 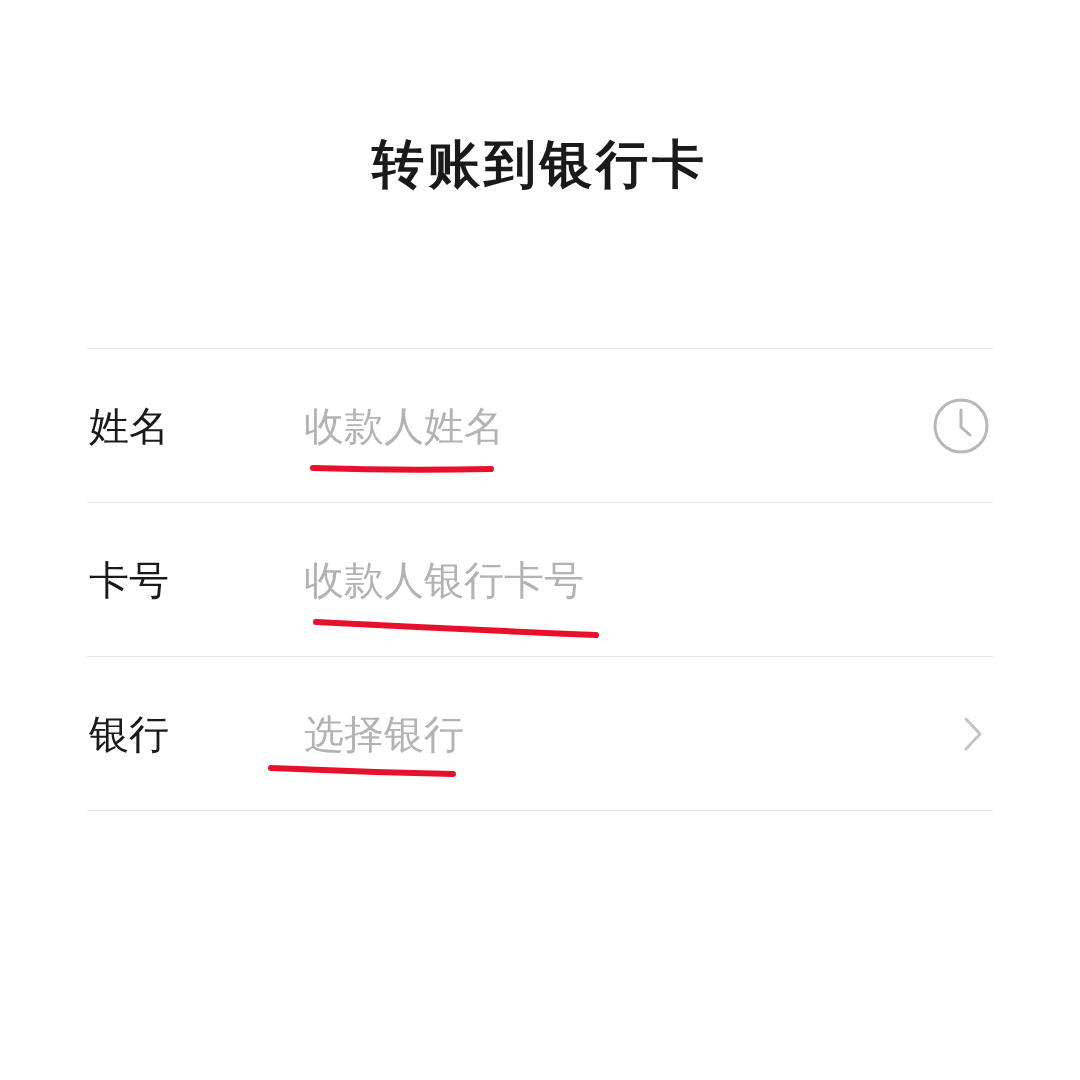 I want to click on page-title: 转账到银行卡, so click(x=540, y=164).